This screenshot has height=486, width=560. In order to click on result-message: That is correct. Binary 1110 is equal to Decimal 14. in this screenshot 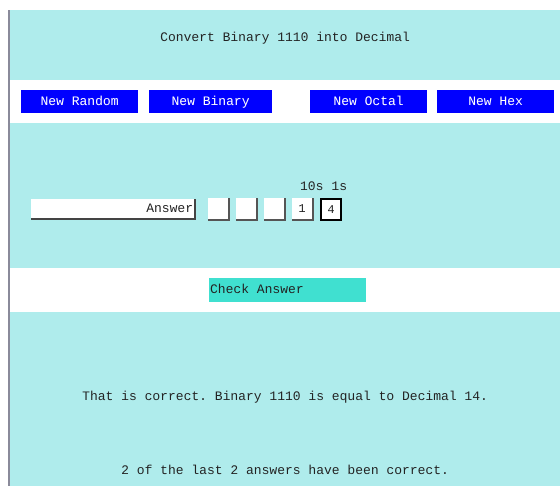, I will do `click(285, 397)`.